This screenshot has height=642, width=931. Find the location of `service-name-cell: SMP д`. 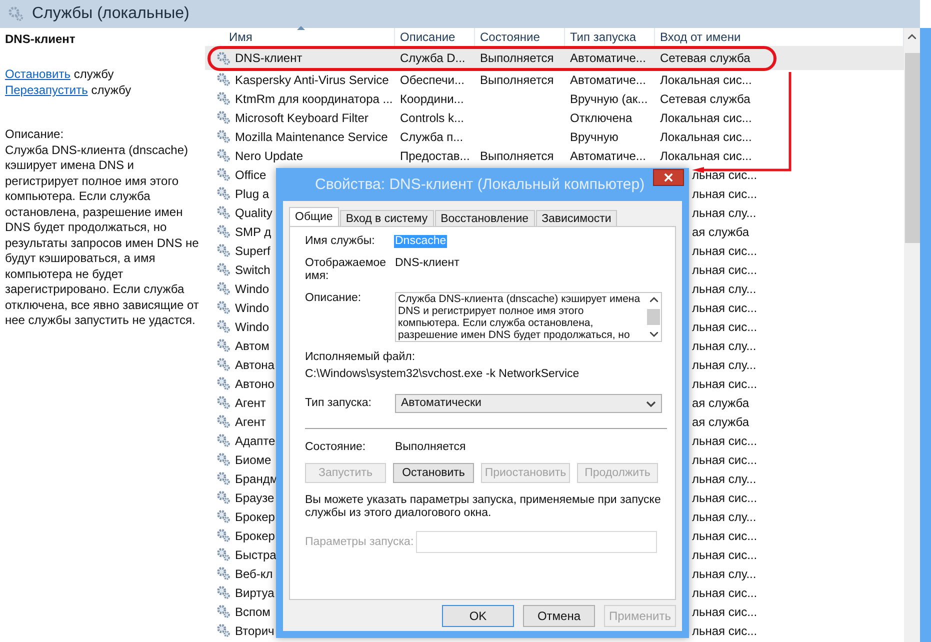

service-name-cell: SMP д is located at coordinates (253, 231).